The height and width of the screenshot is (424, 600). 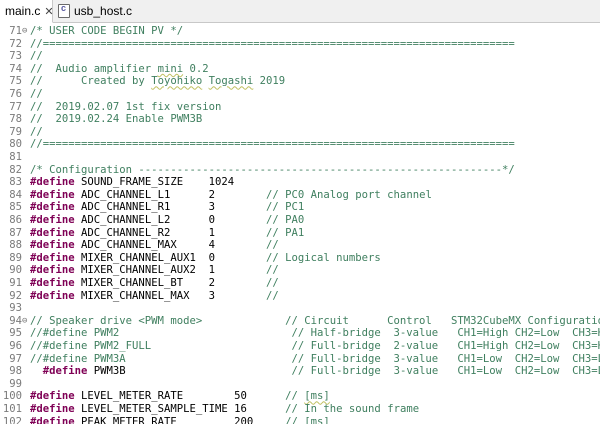 I want to click on line-number: 92, so click(x=15, y=295).